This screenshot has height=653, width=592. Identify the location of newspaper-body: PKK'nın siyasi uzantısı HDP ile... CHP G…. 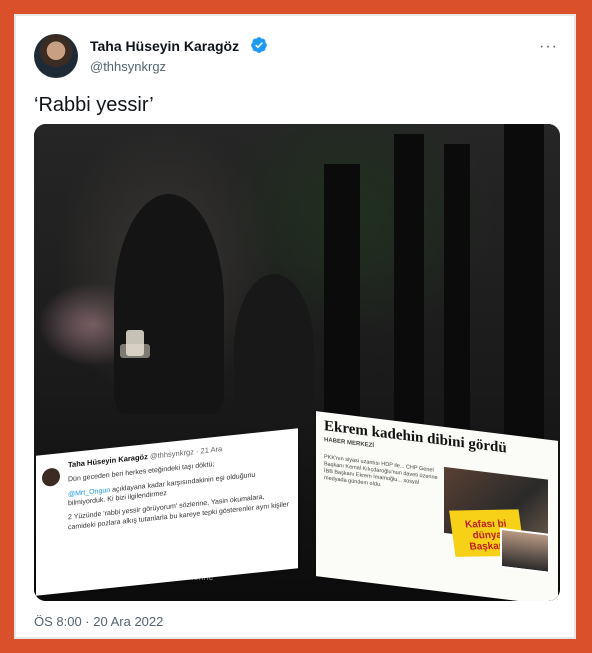
(381, 471).